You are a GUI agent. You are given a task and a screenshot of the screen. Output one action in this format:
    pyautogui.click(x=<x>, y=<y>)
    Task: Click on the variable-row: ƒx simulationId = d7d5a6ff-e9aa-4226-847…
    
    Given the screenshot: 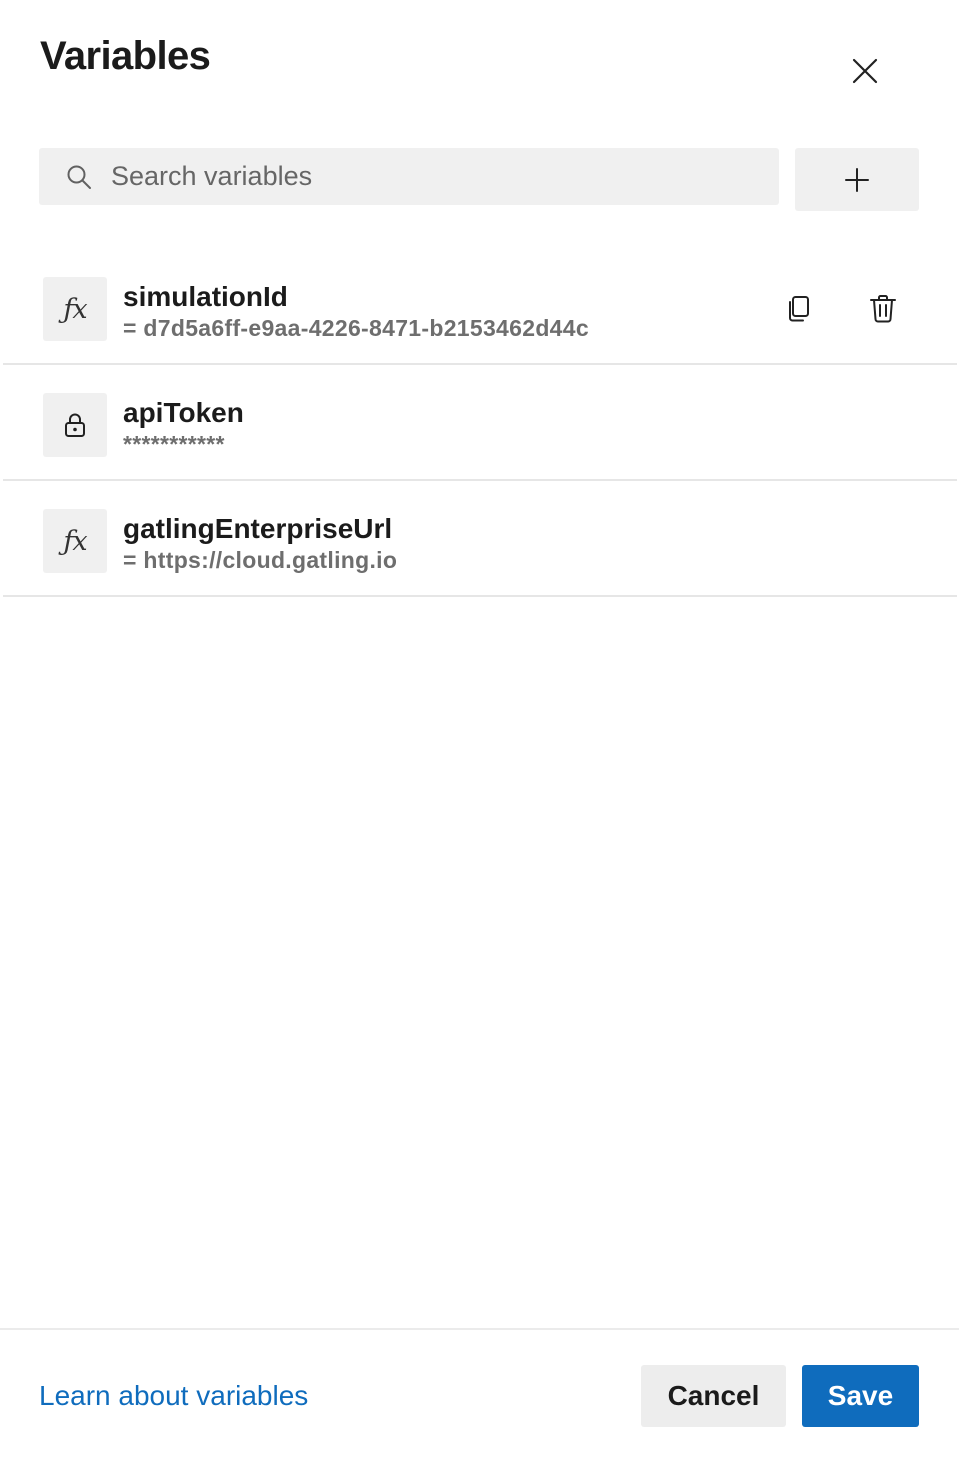 What is the action you would take?
    pyautogui.click(x=480, y=307)
    